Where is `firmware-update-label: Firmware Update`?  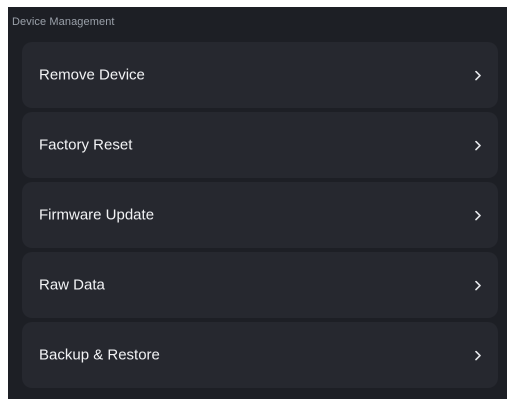
firmware-update-label: Firmware Update is located at coordinates (97, 215).